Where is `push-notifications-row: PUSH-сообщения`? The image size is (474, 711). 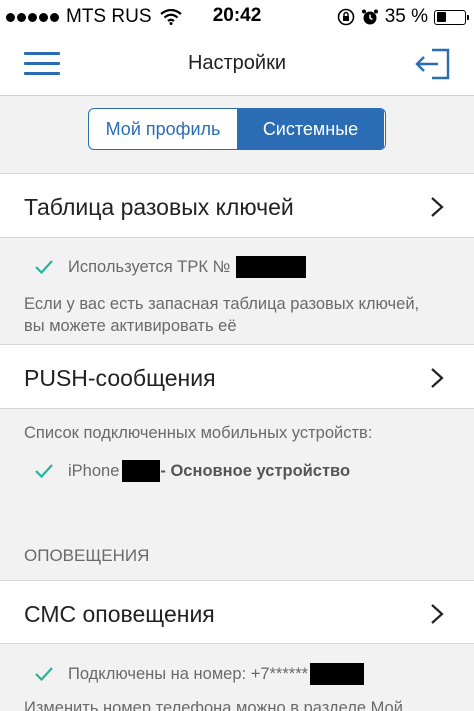
push-notifications-row: PUSH-сообщения is located at coordinates (237, 377).